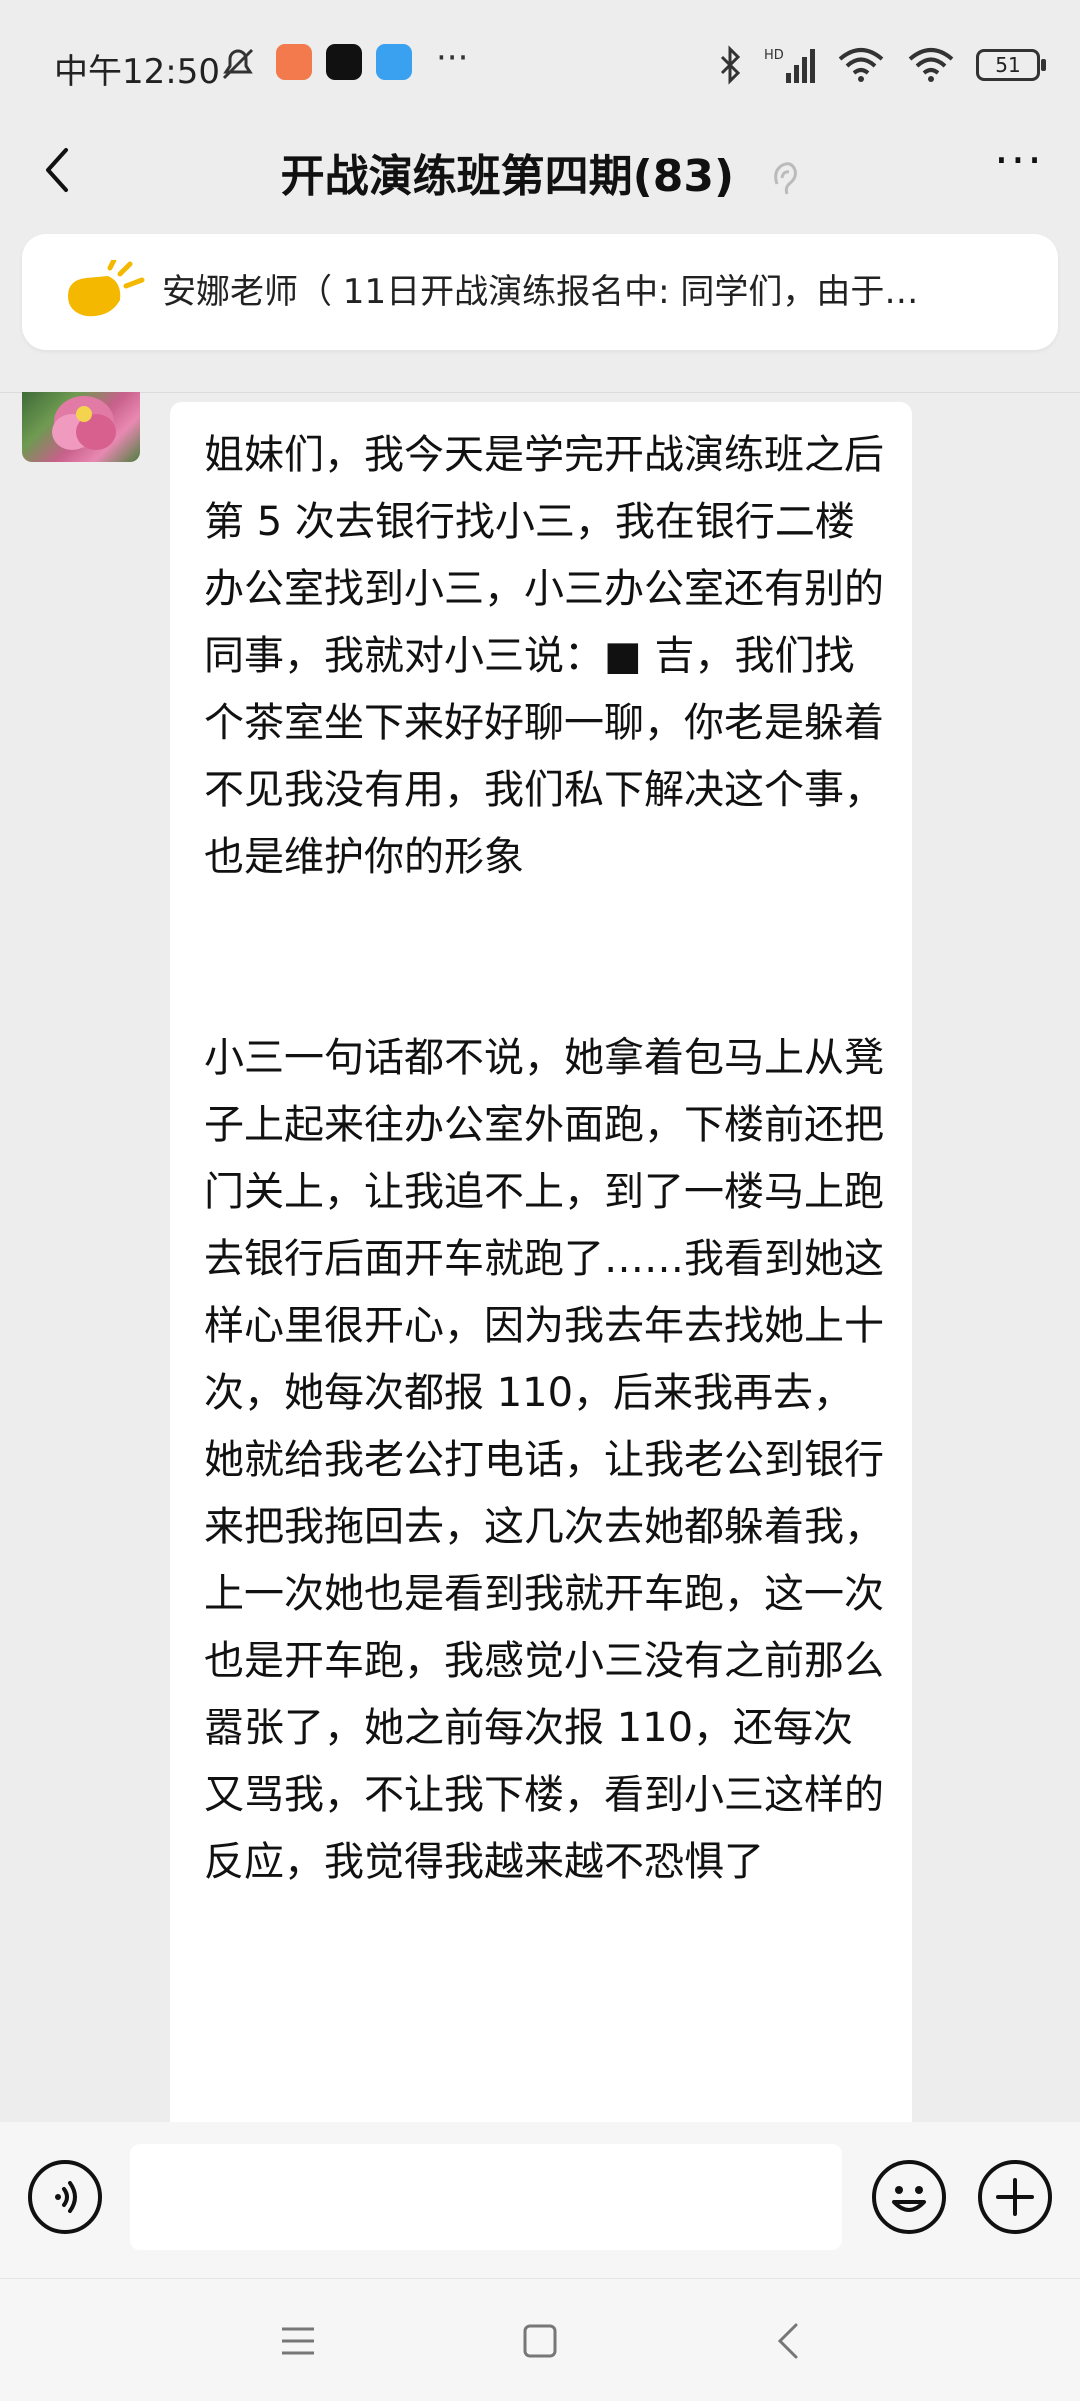 This screenshot has width=1080, height=2401. Describe the element at coordinates (774, 55) in the screenshot. I see `svg-text: HD` at that location.